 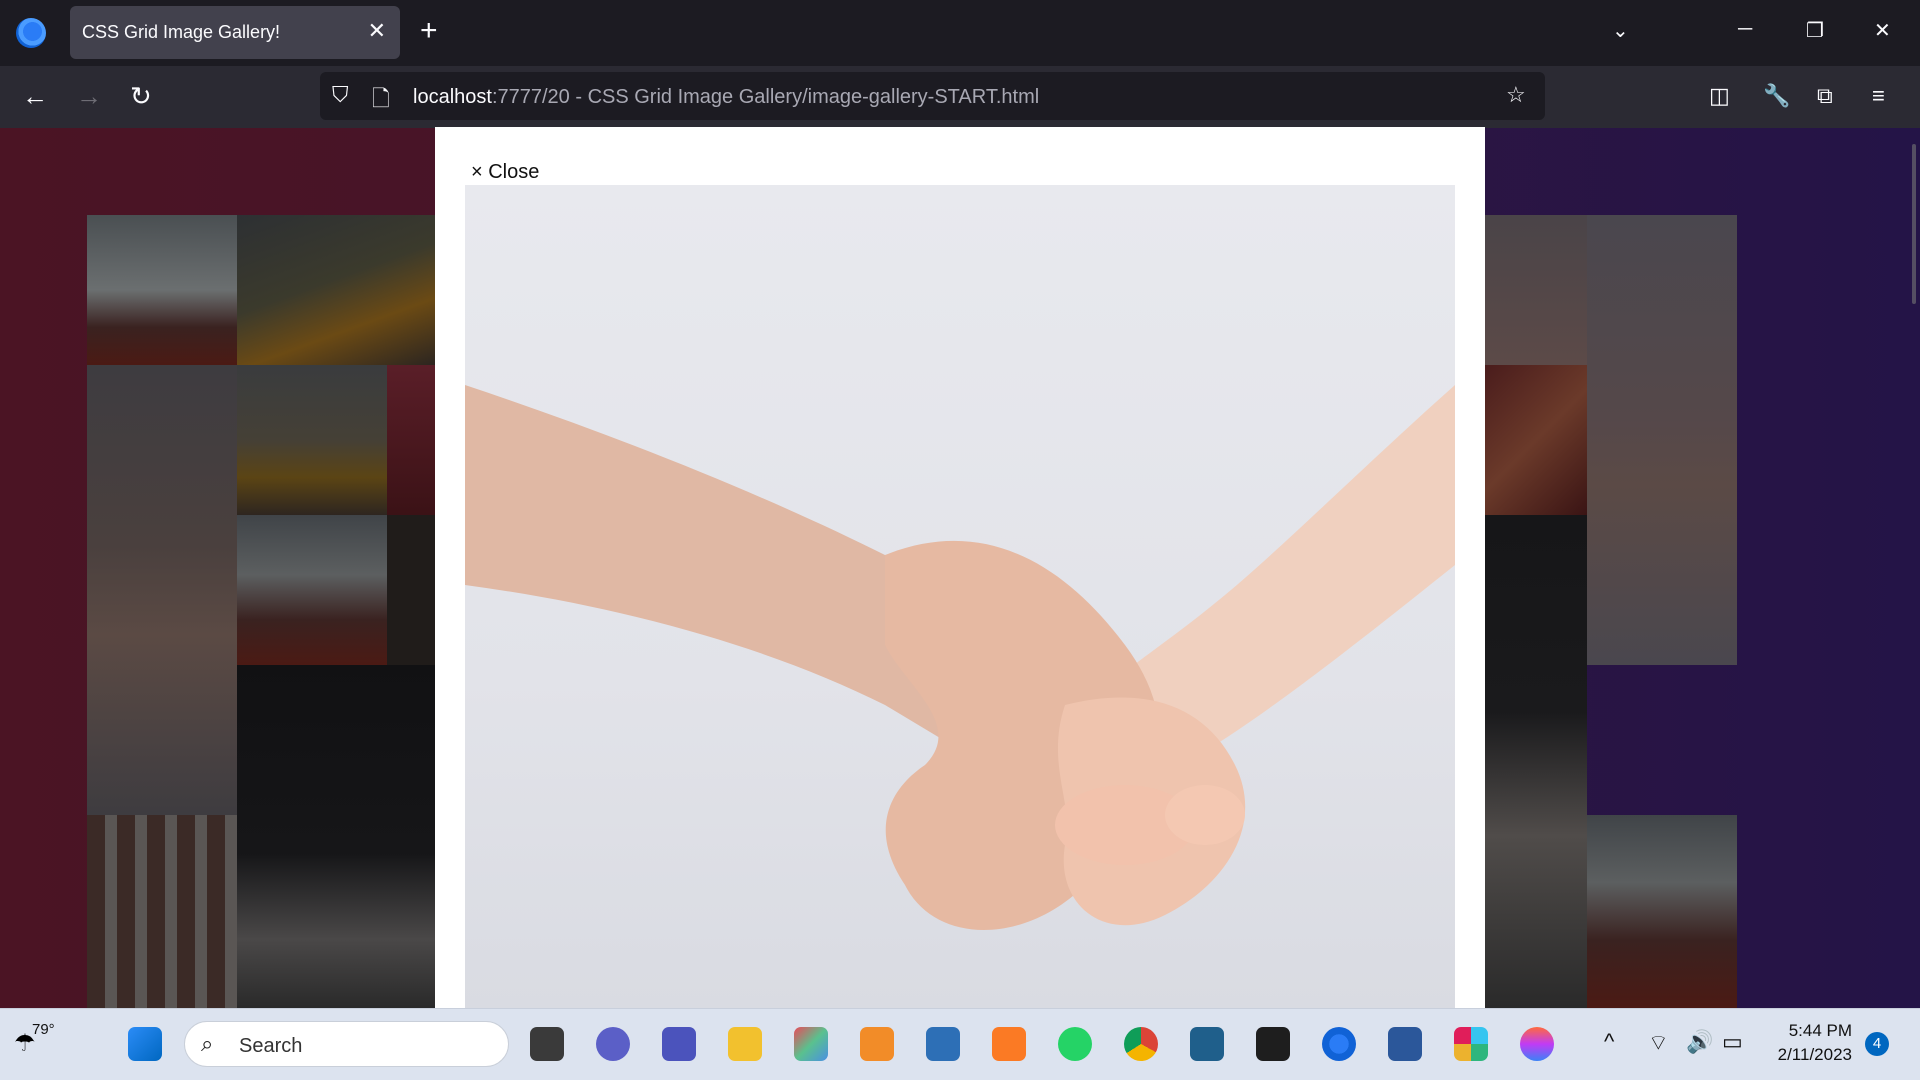 What do you see at coordinates (207, 1043) in the screenshot?
I see `search-icon: ⌕` at bounding box center [207, 1043].